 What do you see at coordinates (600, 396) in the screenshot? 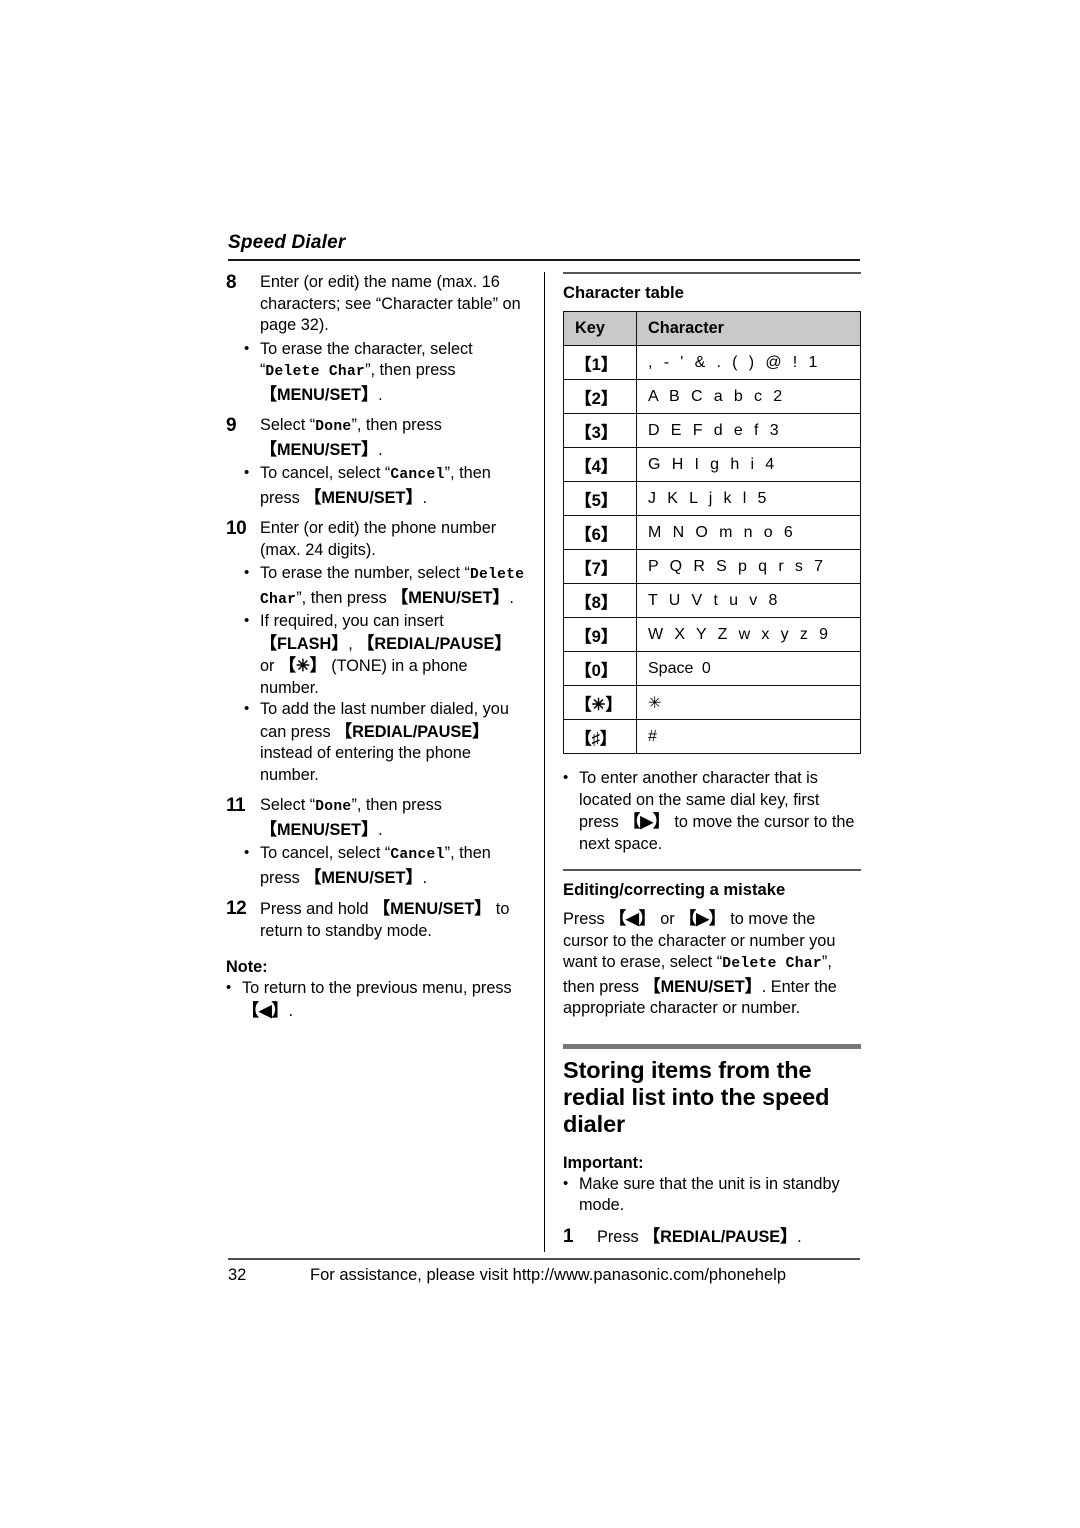
I see `key-cell: 【2】` at bounding box center [600, 396].